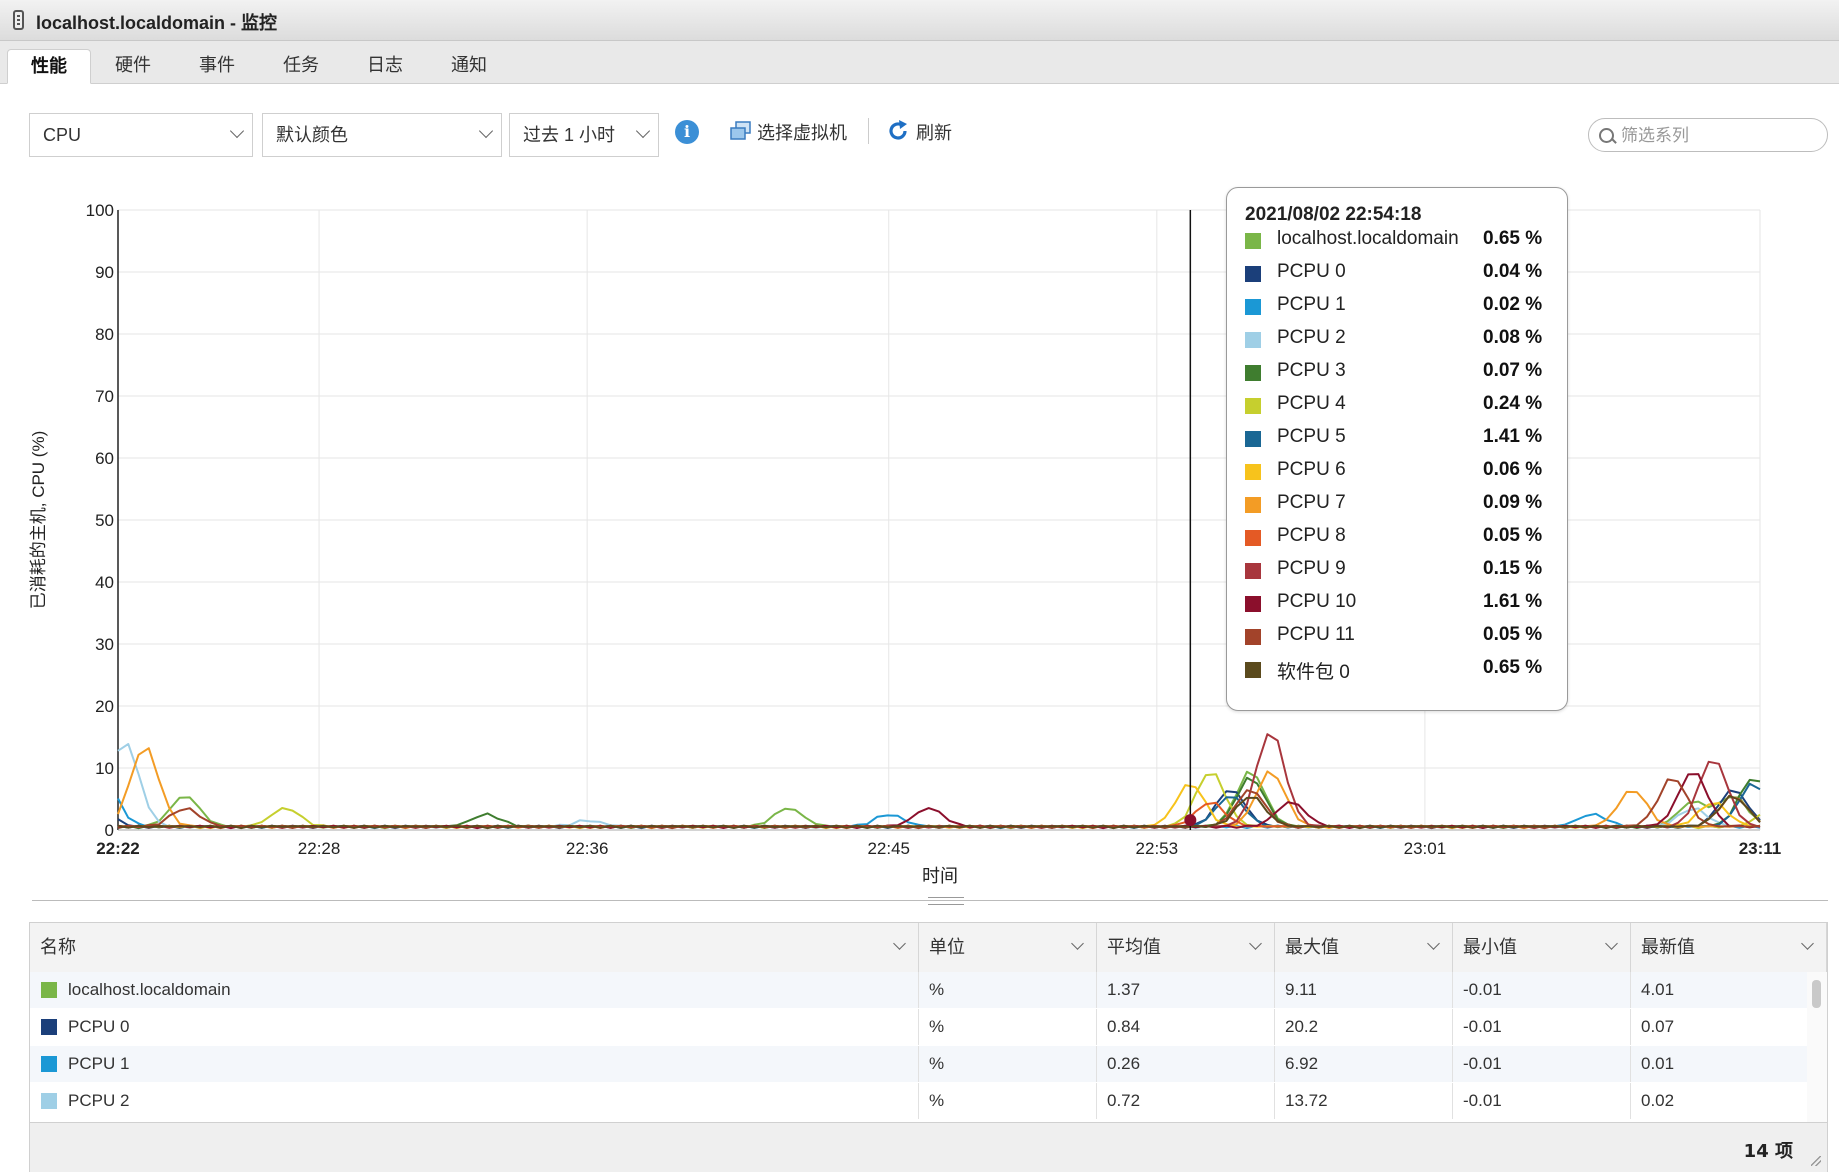  I want to click on cell-max: 9.11, so click(1364, 990).